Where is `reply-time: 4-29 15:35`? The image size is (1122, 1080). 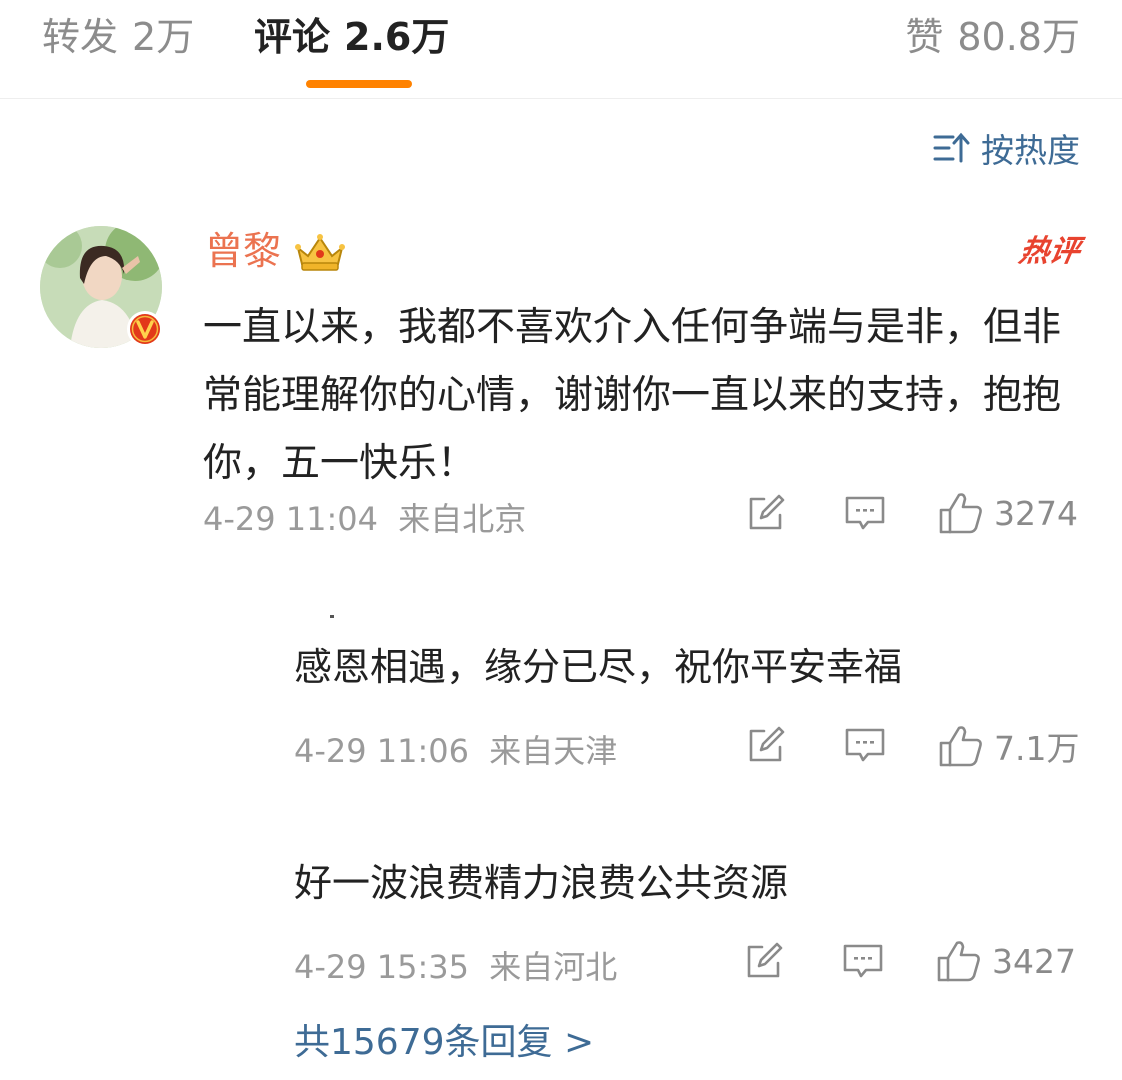
reply-time: 4-29 15:35 is located at coordinates (382, 967).